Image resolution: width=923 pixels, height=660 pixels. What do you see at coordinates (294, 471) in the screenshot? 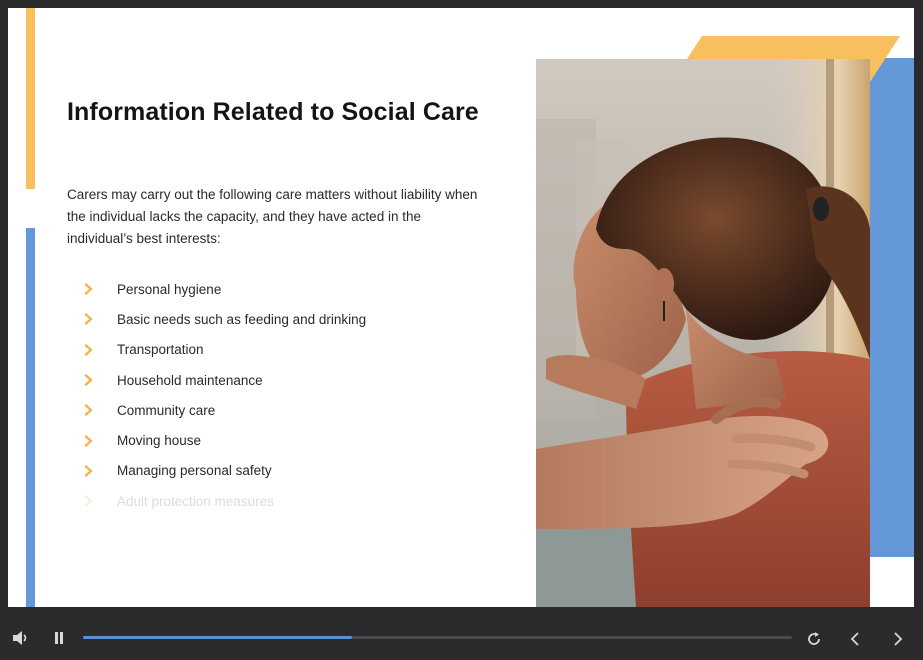
I see `list-item: Managing personal safety` at bounding box center [294, 471].